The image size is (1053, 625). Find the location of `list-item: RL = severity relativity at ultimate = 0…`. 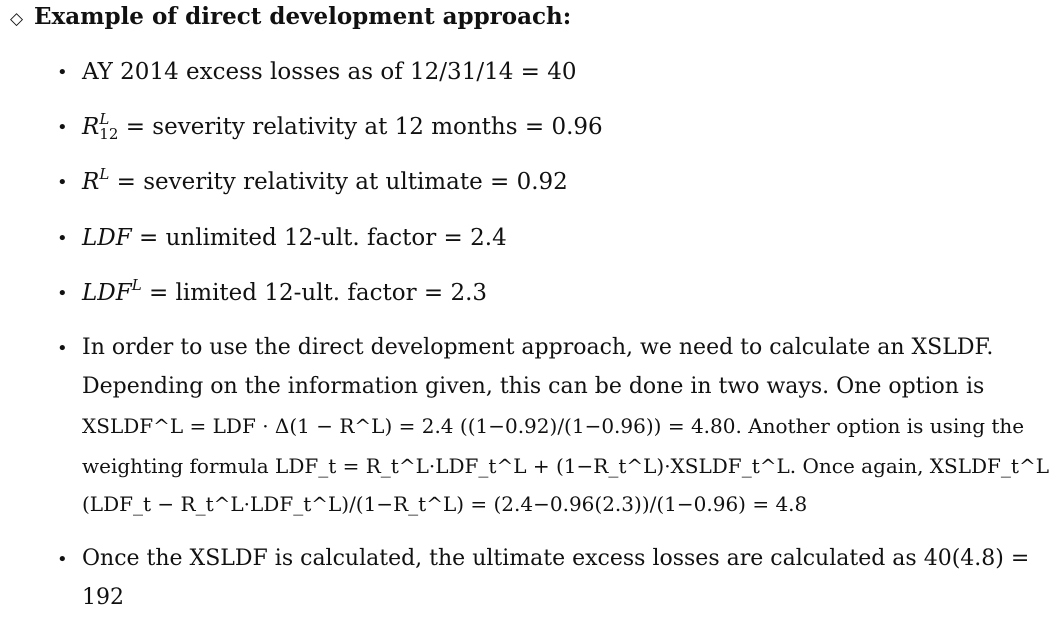

list-item: RL = severity relativity at ultimate = 0… is located at coordinates (325, 180).